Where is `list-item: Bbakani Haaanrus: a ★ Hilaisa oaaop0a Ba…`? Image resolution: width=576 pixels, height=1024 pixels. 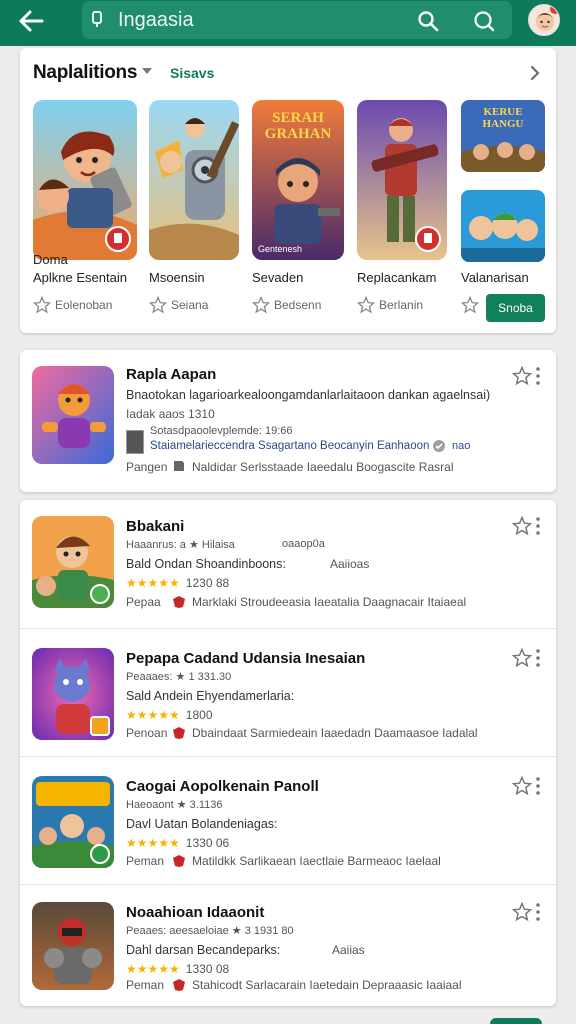 list-item: Bbakani Haaanrus: a ★ Hilaisa oaaop0a Ba… is located at coordinates (288, 564).